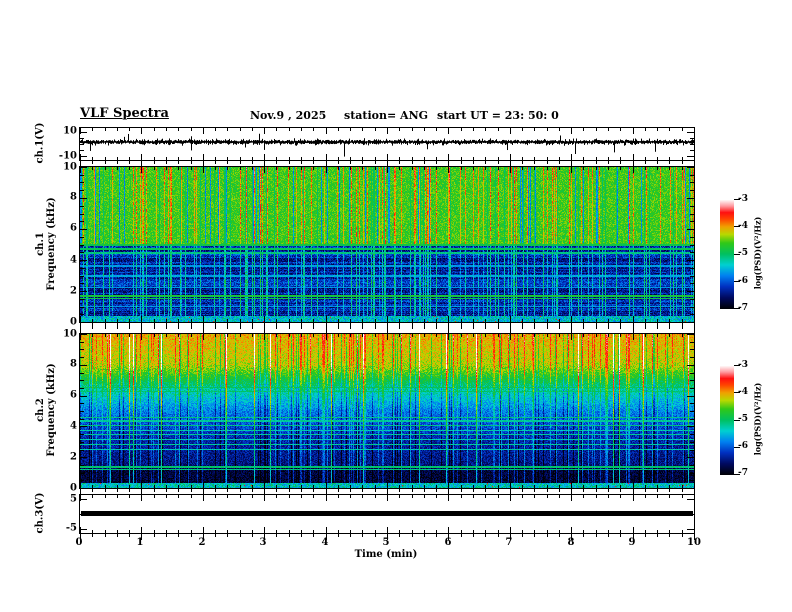 The width and height of the screenshot is (792, 612). I want to click on ch1-axis-title: ch.1(V), so click(40, 143).